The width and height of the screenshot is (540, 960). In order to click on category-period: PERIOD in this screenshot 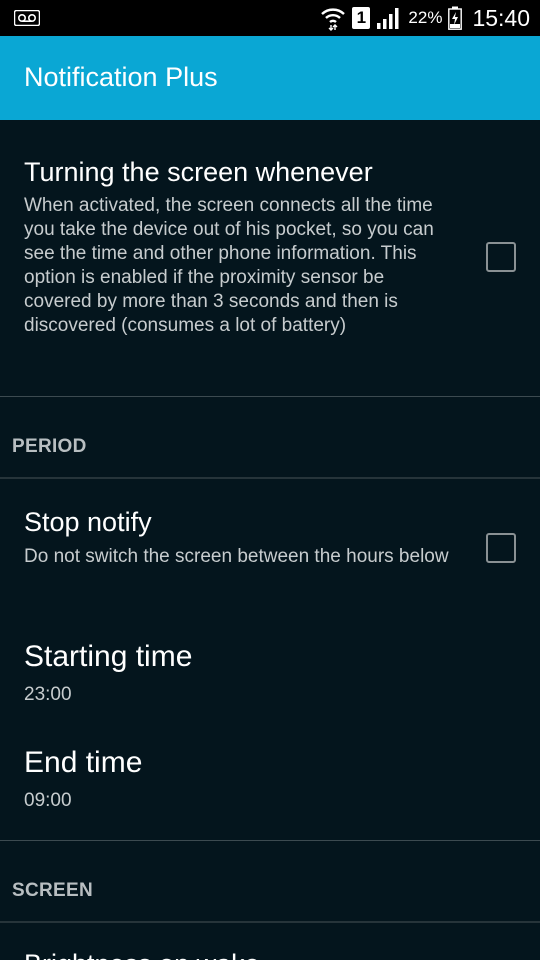, I will do `click(49, 446)`.